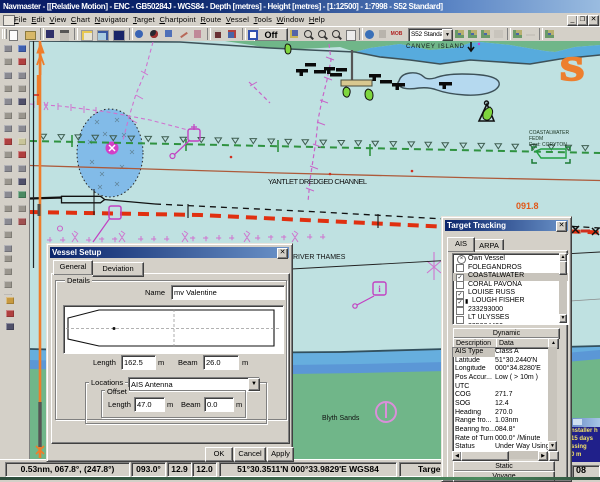 The image size is (600, 482). Describe the element at coordinates (527, 206) in the screenshot. I see `svg-text: 091.8` at that location.